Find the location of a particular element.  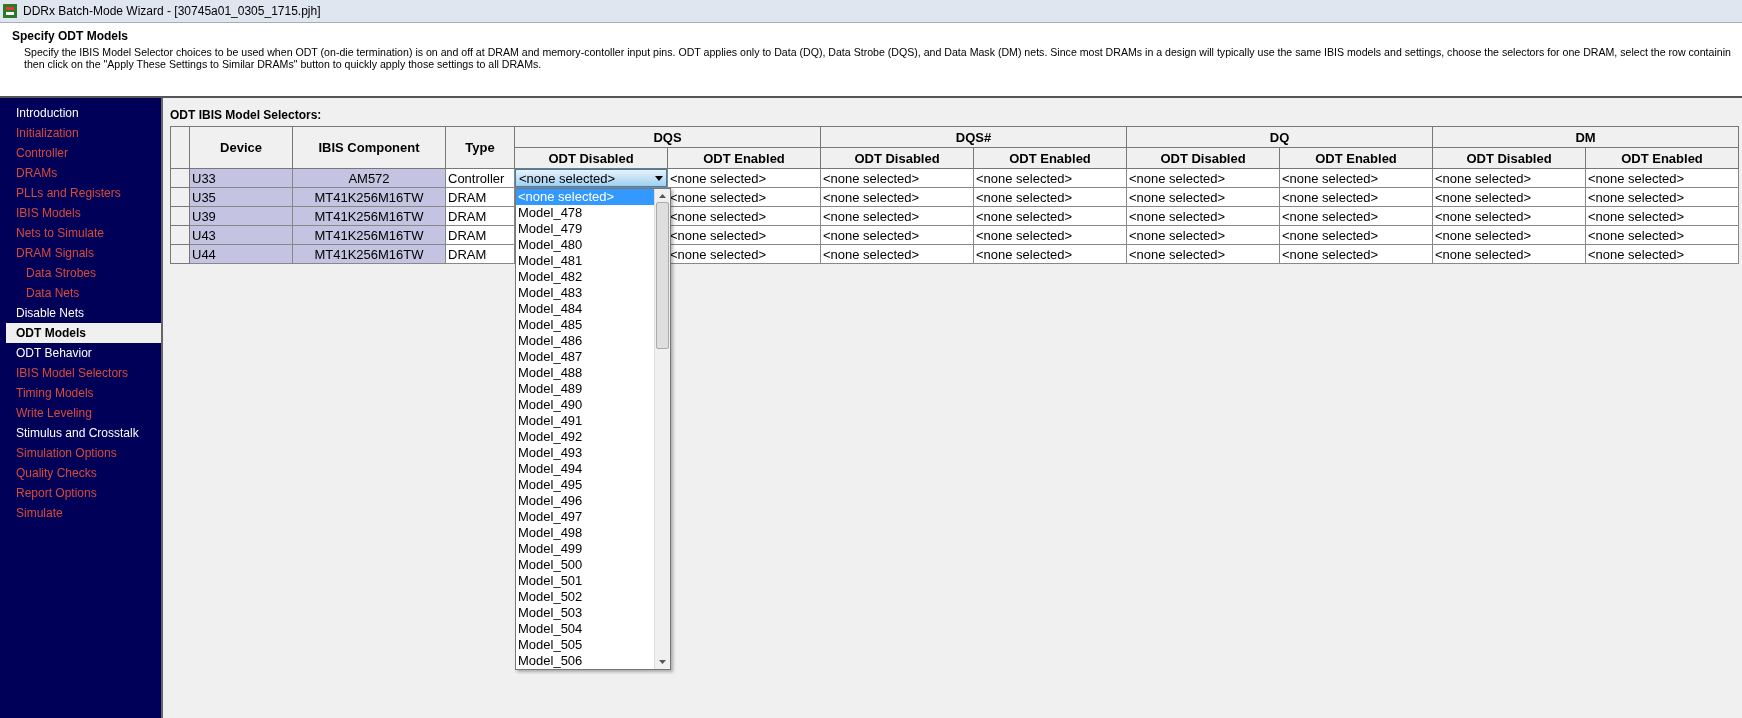

window-title: DDRx Batch-Mode Wizard - [30745a01_0305_1715.pjh] is located at coordinates (172, 11).